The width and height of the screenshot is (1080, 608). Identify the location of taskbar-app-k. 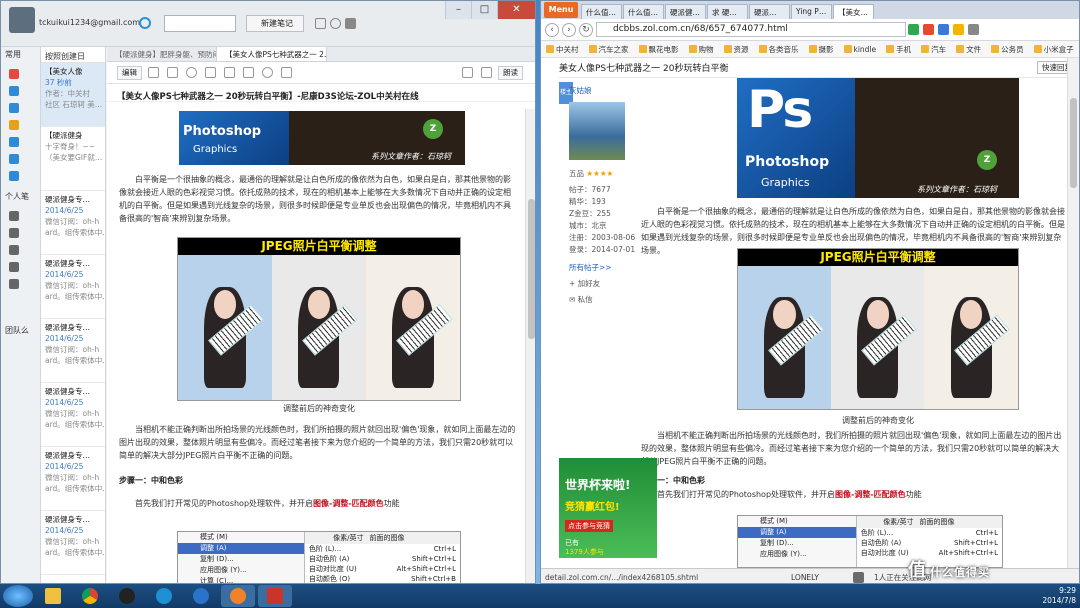
(201, 596).